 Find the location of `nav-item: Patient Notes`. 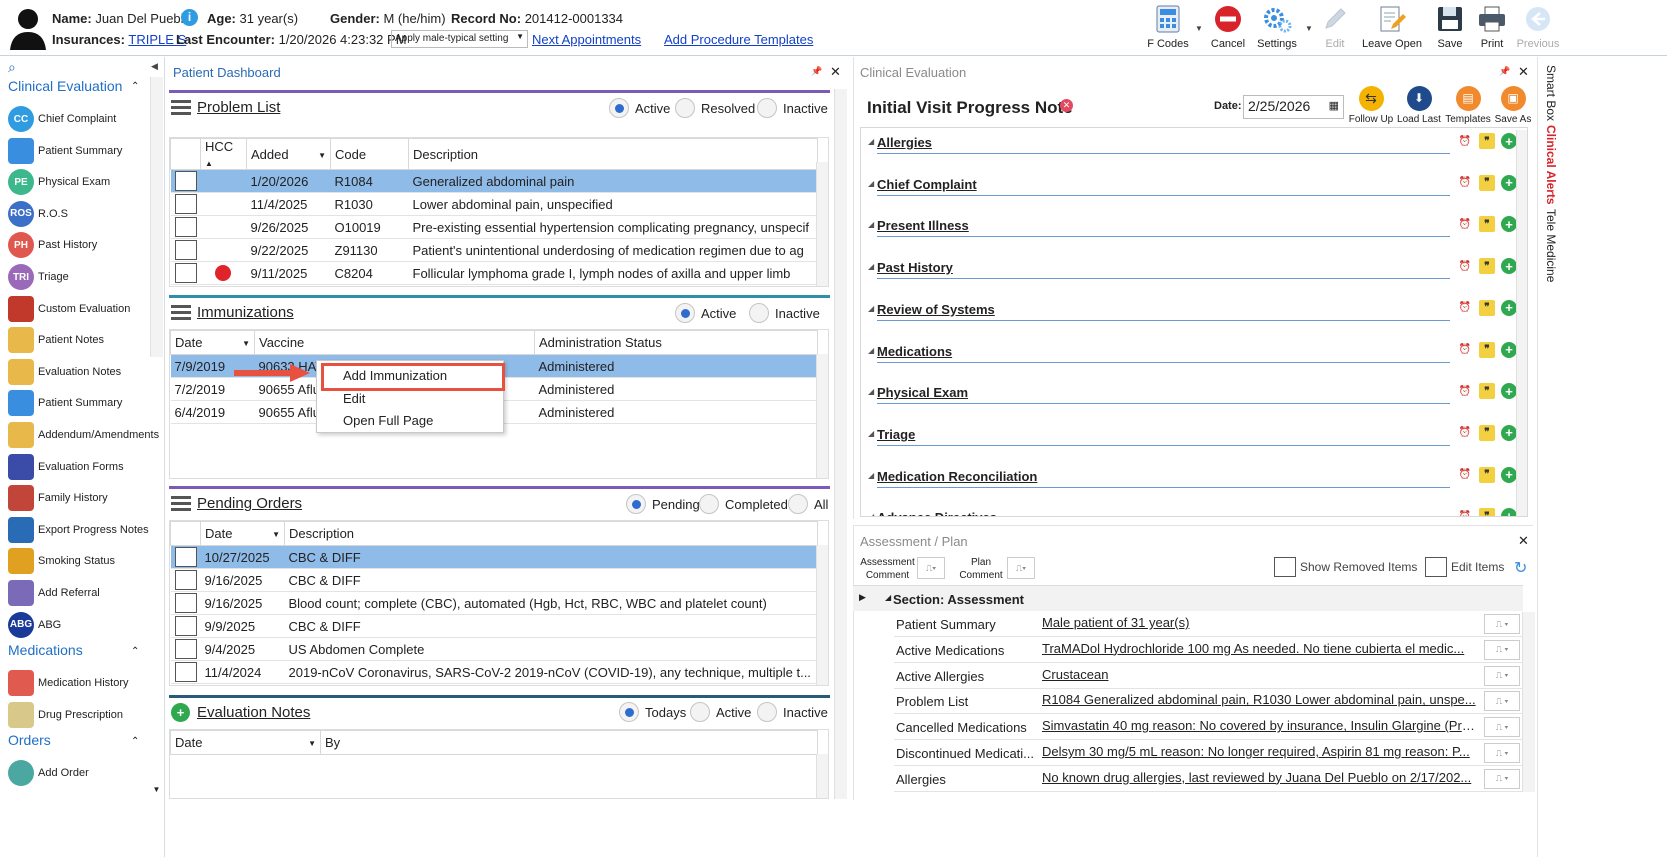

nav-item: Patient Notes is located at coordinates (56, 340).